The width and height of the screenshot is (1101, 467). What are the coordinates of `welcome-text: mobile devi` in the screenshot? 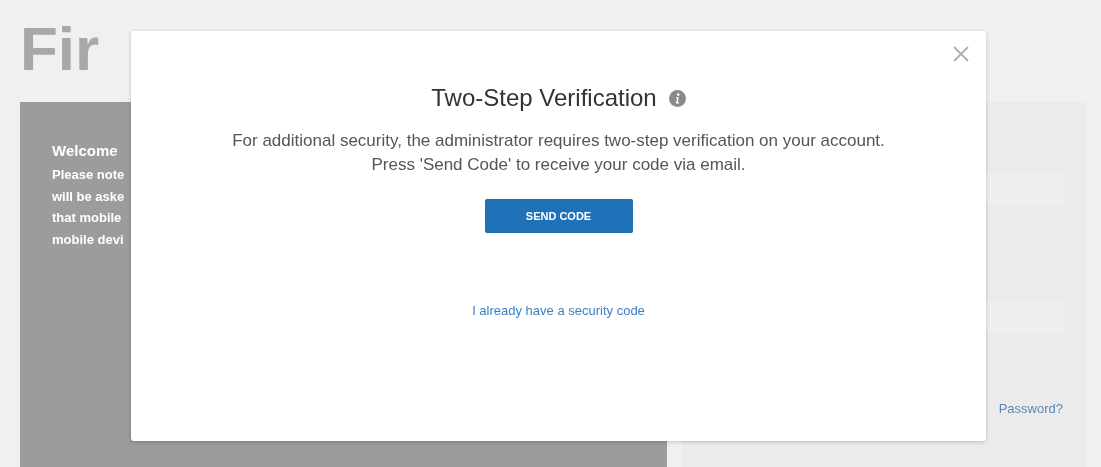 It's located at (88, 239).